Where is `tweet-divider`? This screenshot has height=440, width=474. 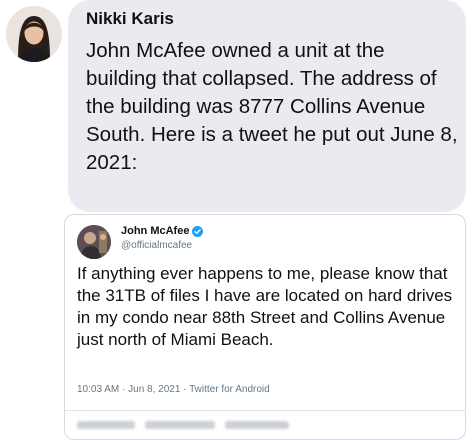
tweet-divider is located at coordinates (265, 410).